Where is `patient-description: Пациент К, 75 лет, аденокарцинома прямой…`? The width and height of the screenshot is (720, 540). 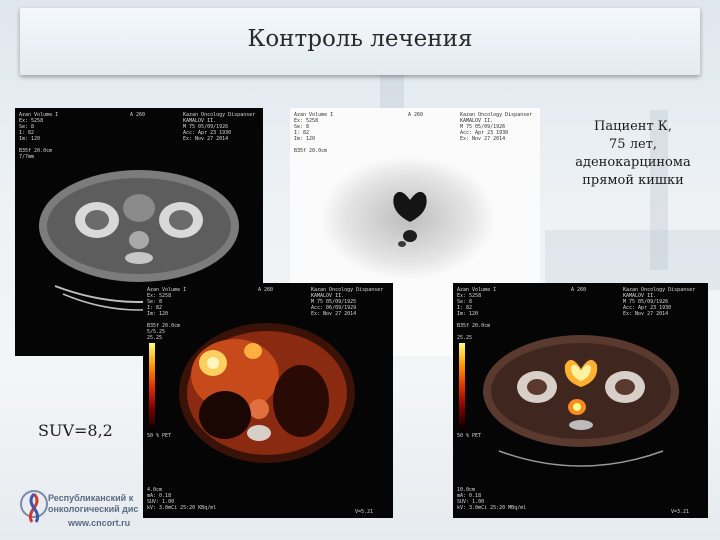
patient-description: Пациент К, 75 лет, аденокарцинома прямой… is located at coordinates (633, 154).